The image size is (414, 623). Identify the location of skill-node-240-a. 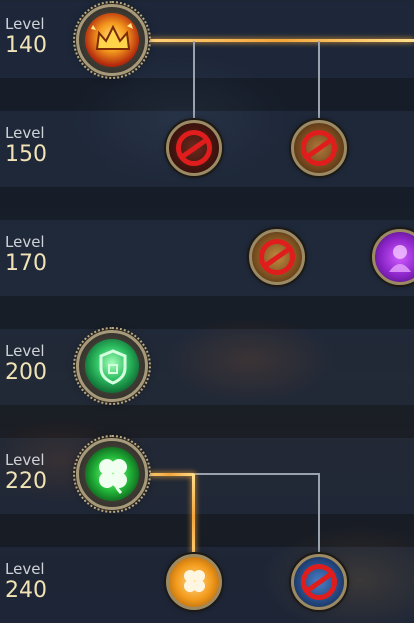
(194, 582).